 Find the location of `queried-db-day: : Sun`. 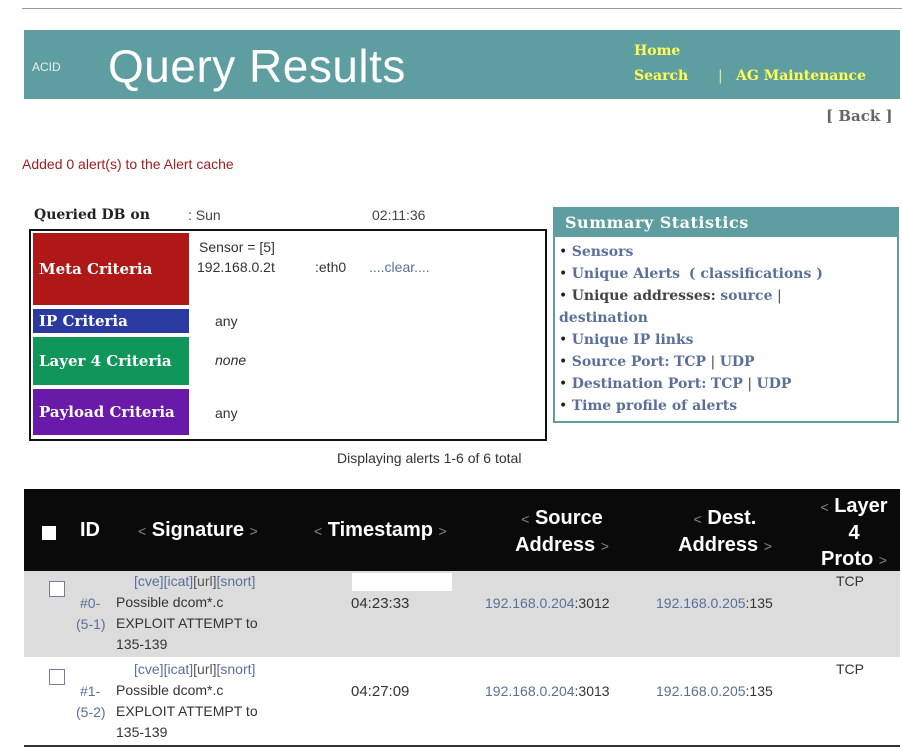

queried-db-day: : Sun is located at coordinates (204, 215).